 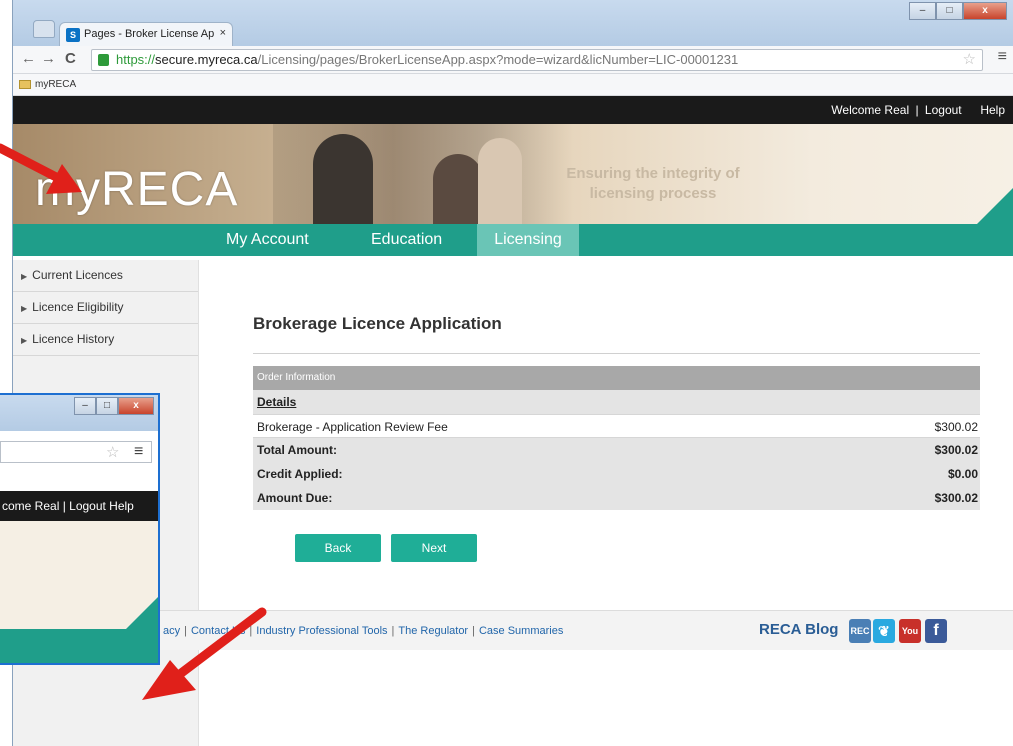 What do you see at coordinates (70, 58) in the screenshot?
I see `reload-icon: C` at bounding box center [70, 58].